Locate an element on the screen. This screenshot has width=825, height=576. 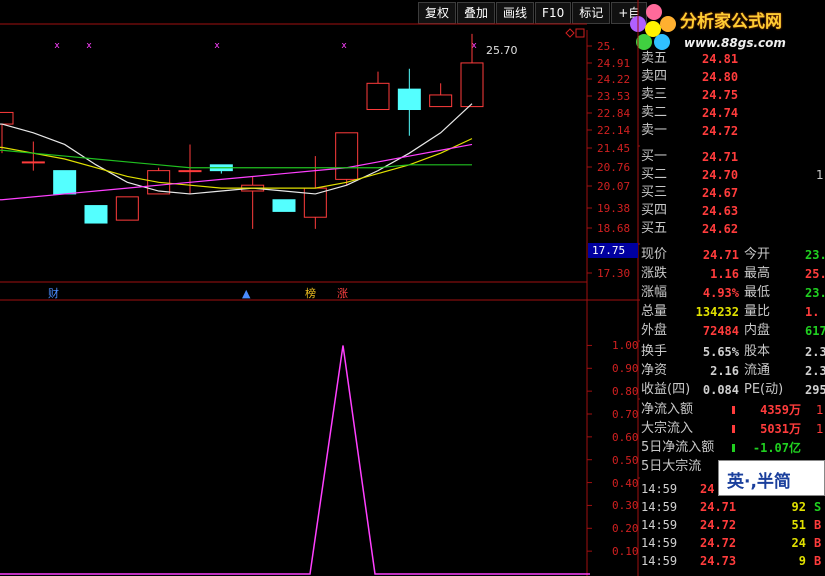
top-mark-0: x is located at coordinates (57, 46).